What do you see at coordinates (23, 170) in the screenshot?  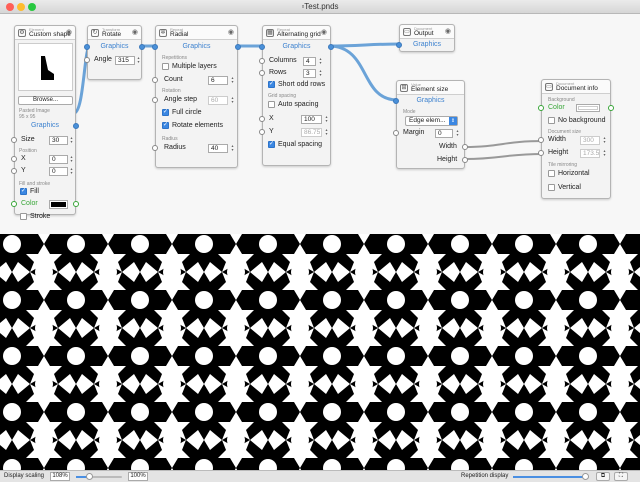 I see `y-label: Y` at bounding box center [23, 170].